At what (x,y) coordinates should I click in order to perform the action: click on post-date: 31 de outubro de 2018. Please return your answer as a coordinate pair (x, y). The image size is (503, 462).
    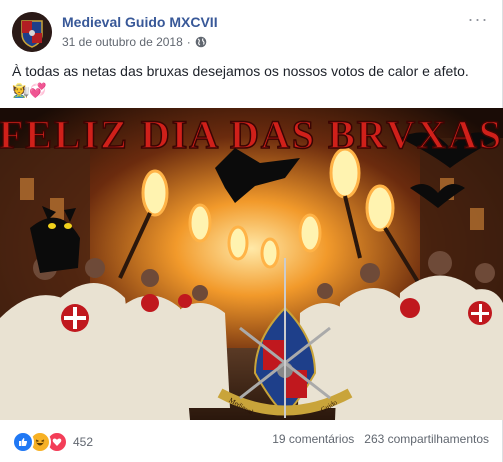
    Looking at the image, I should click on (122, 42).